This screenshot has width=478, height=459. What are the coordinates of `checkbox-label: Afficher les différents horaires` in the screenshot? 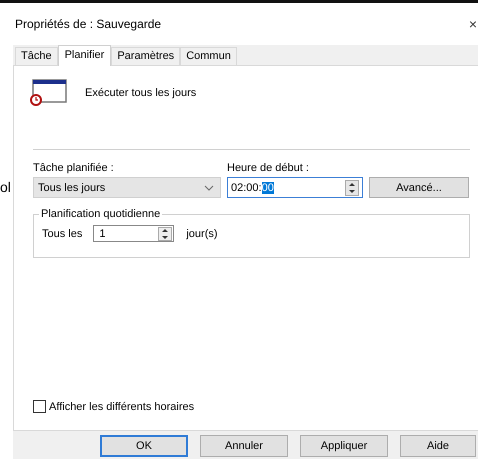 It's located at (121, 406).